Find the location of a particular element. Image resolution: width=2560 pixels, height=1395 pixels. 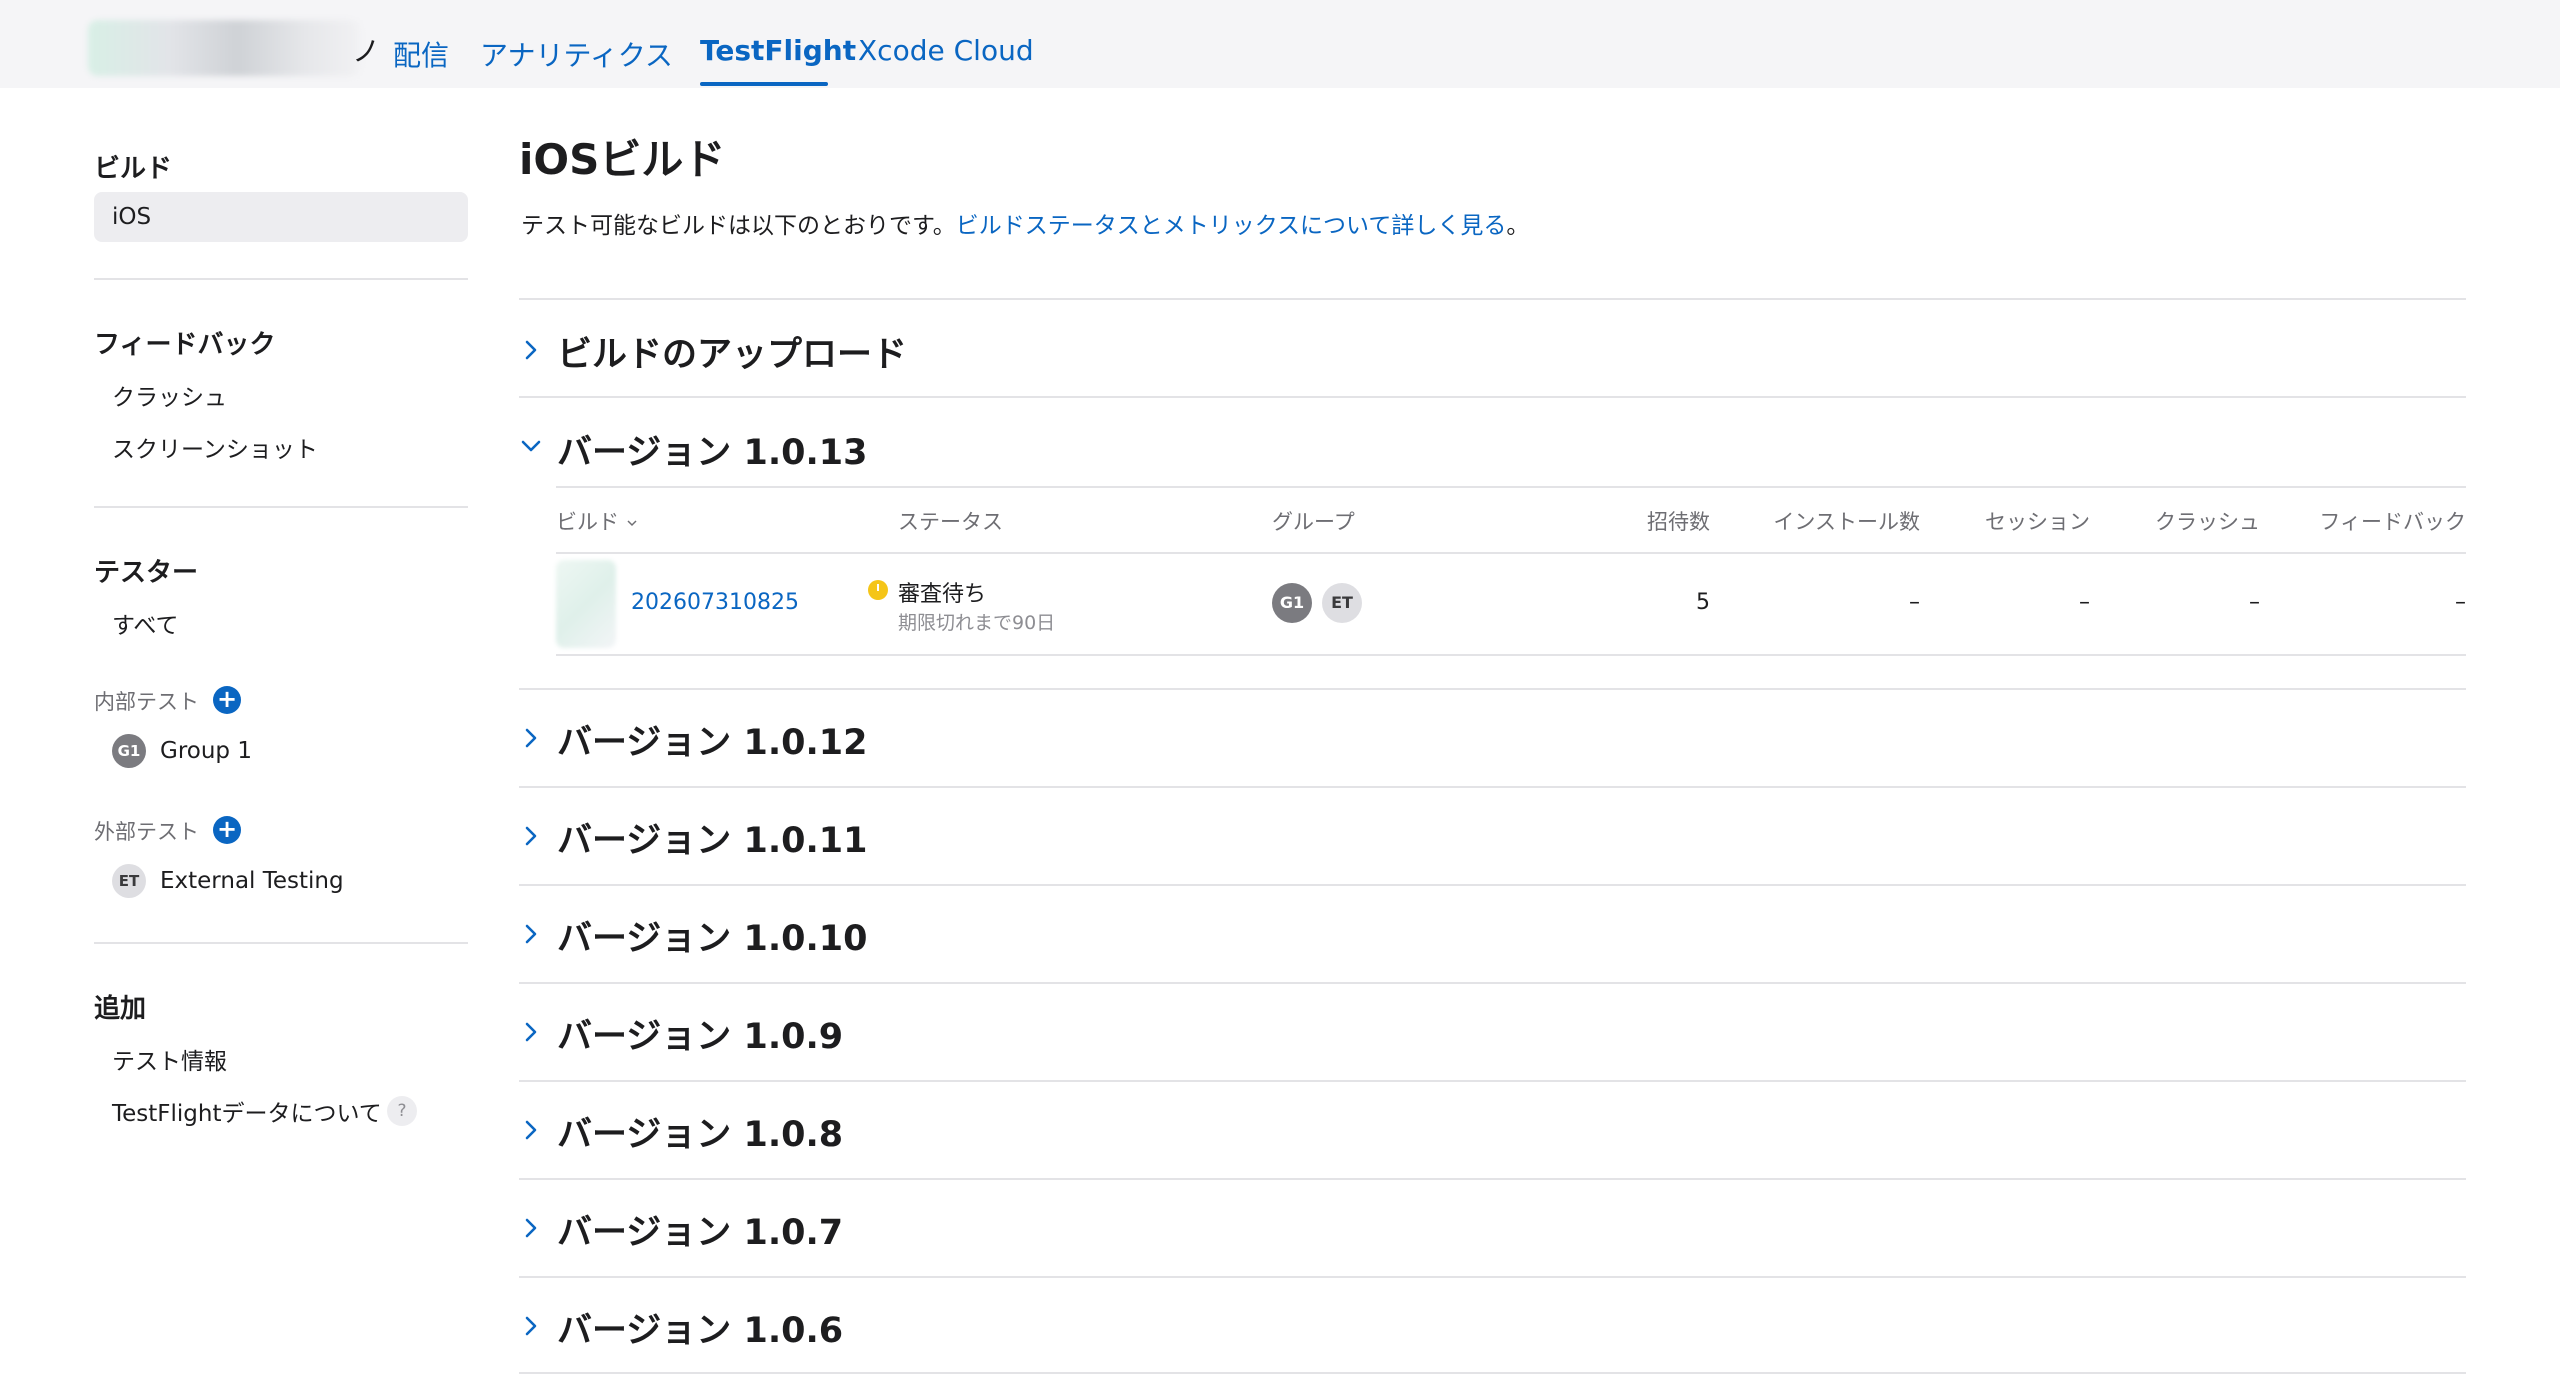

section-title: バージョン 1.0.11 is located at coordinates (712, 841).